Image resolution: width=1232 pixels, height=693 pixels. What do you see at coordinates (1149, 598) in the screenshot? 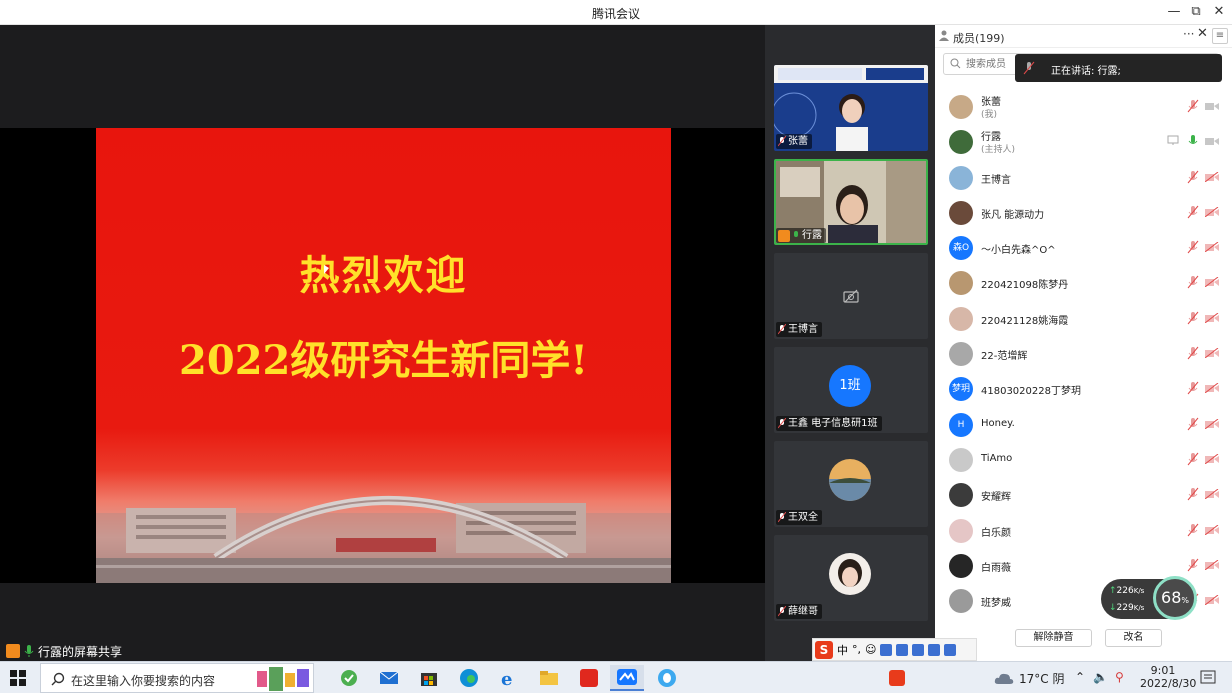
I see `network-monitor: ↑226K/s ↓229K/s 68%` at bounding box center [1149, 598].